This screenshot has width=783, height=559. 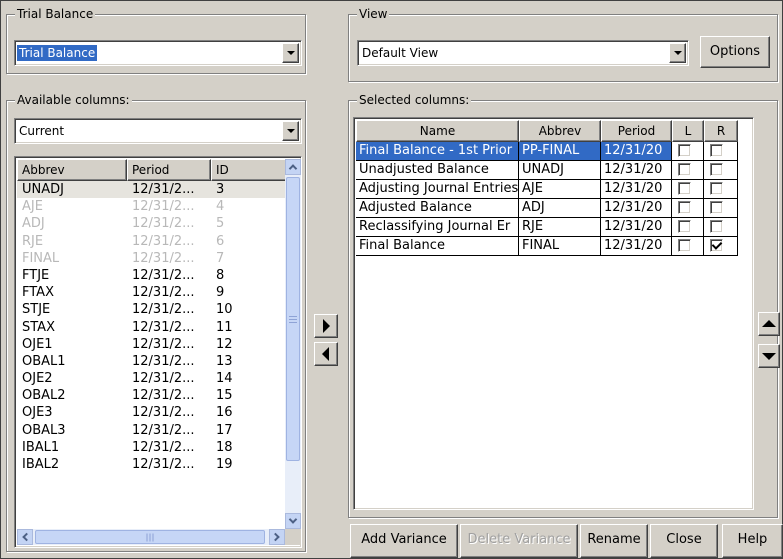 I want to click on list-item: OBAL1 12/31/2... 13, so click(x=152, y=361).